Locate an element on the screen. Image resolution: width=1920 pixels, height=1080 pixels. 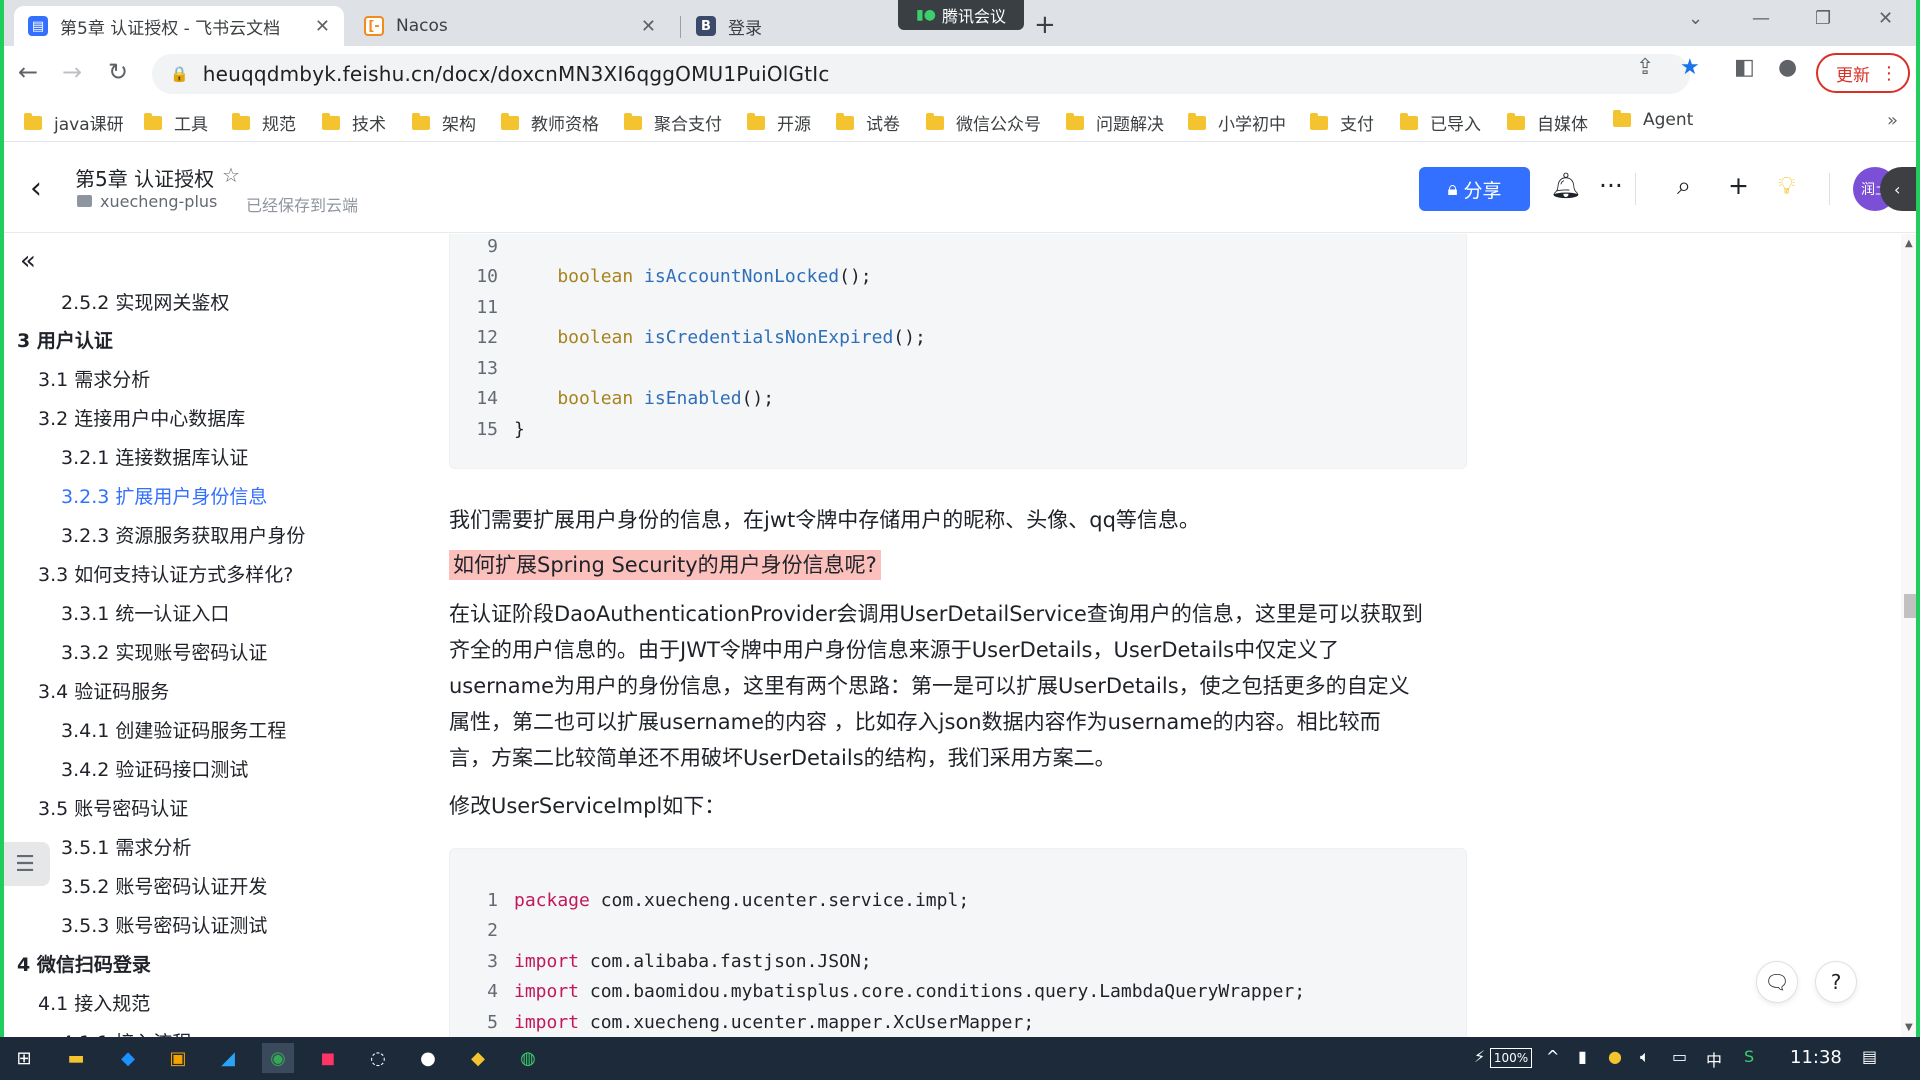
bookmark-item: 教师资格 is located at coordinates (550, 122).